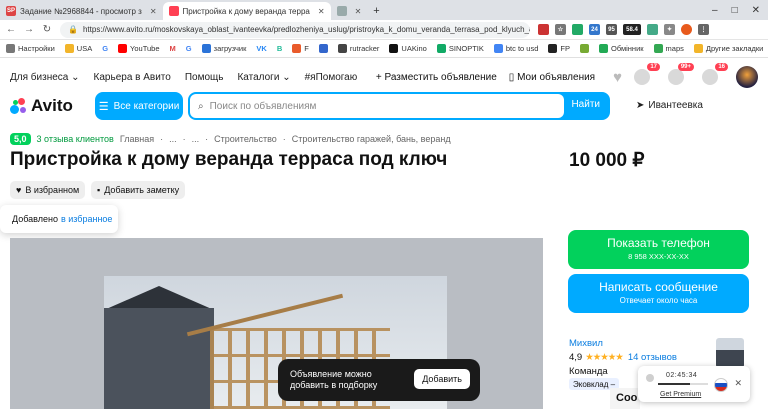 The height and width of the screenshot is (409, 768). Describe the element at coordinates (261, 48) in the screenshot. I see `bookmark-vk: VK` at that location.